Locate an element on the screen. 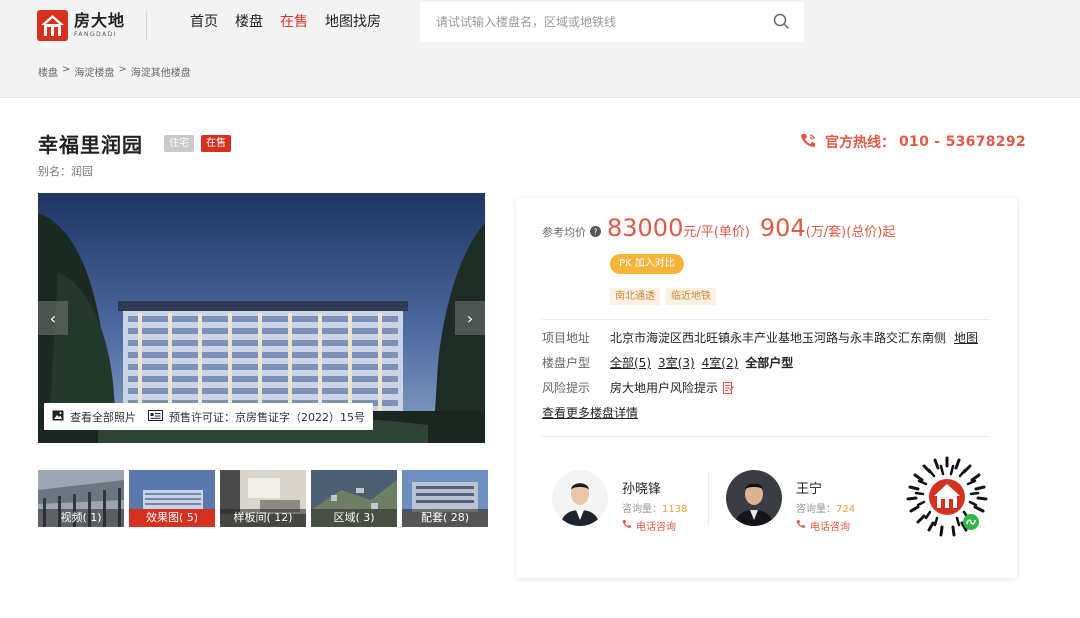  presale-permit-button: 预售许可证：京房售证字（2022）15号 is located at coordinates (256, 416).